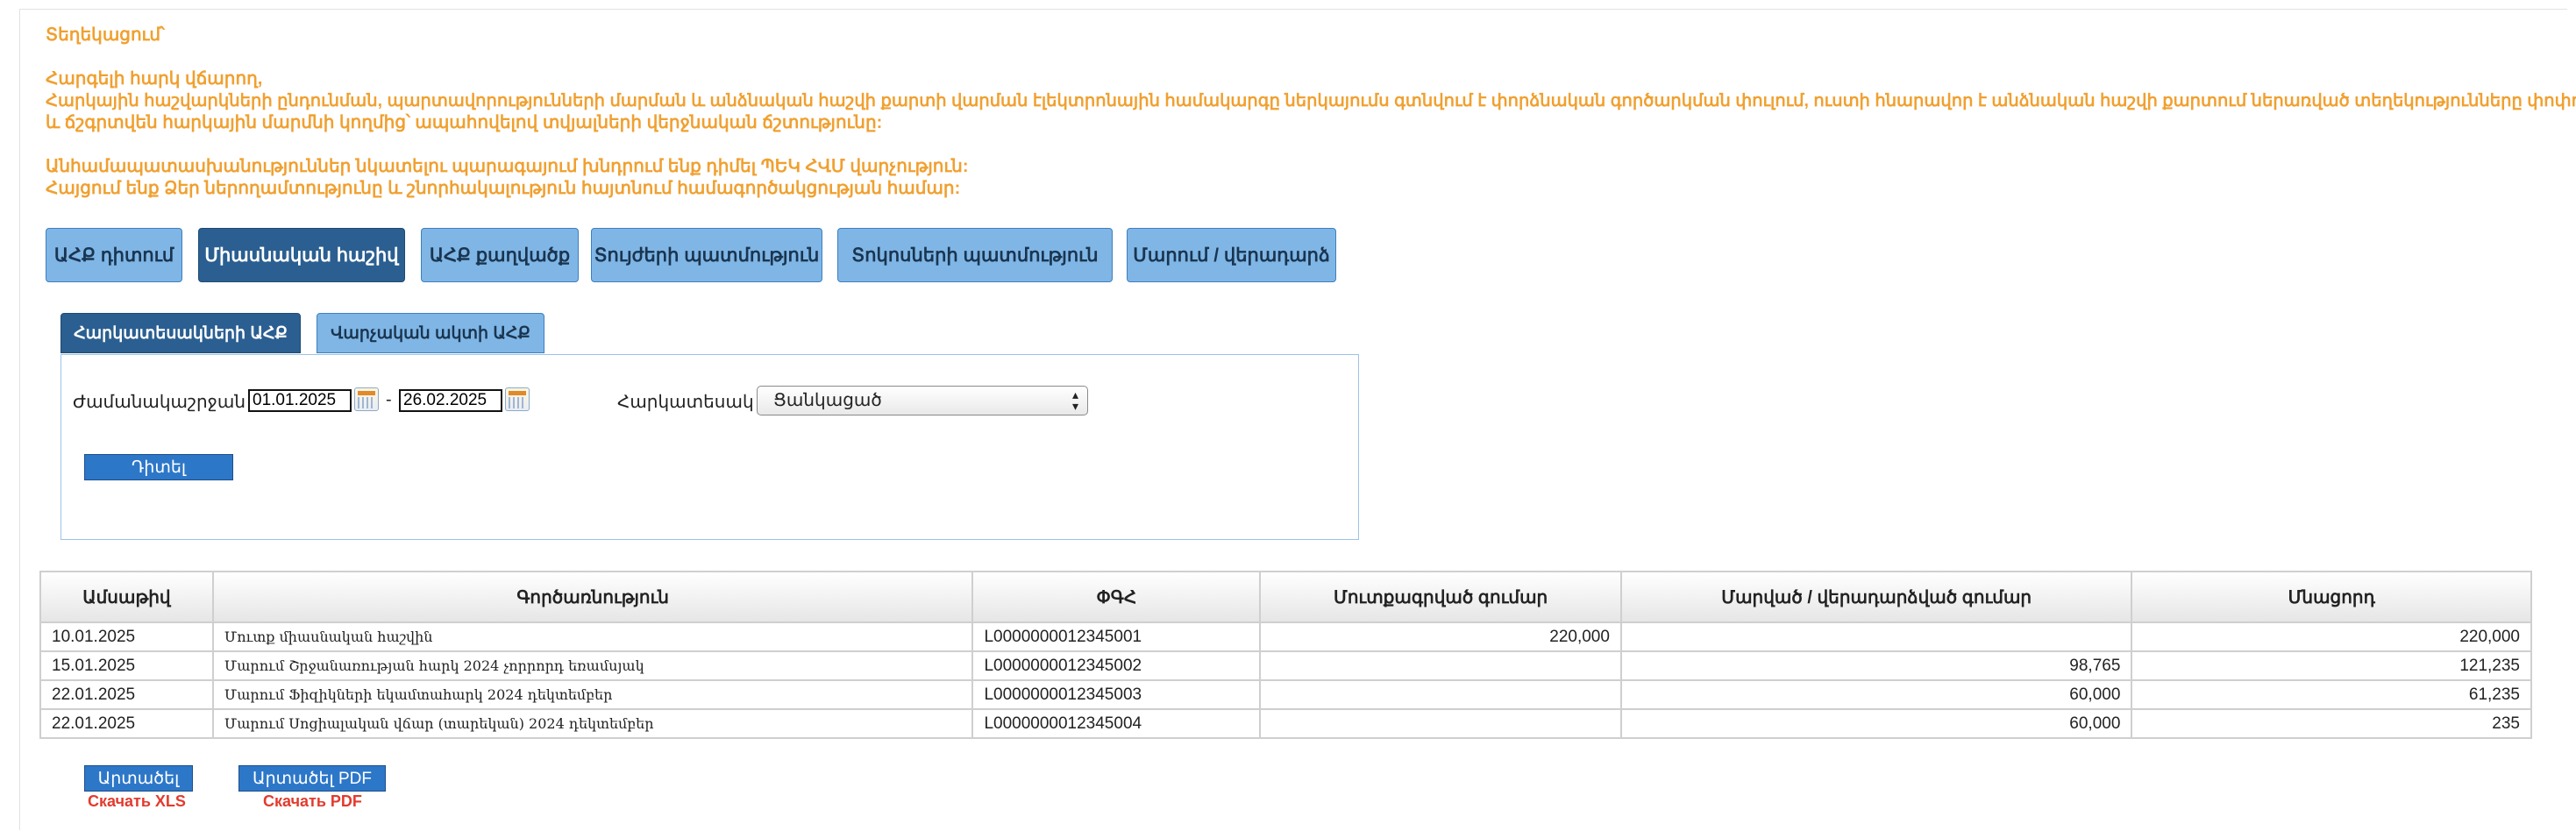 The height and width of the screenshot is (838, 2576). What do you see at coordinates (2331, 694) in the screenshot?
I see `cell-balance: 61,235` at bounding box center [2331, 694].